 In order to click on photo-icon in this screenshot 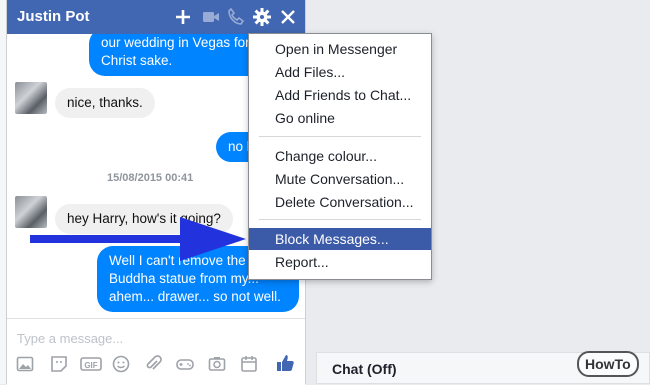, I will do `click(25, 364)`.